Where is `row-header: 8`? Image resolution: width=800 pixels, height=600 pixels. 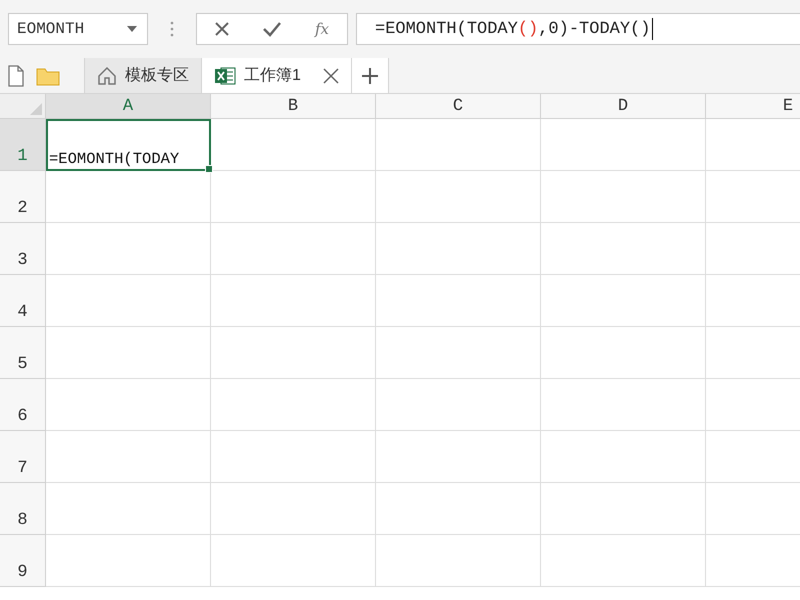
row-header: 8 is located at coordinates (23, 509).